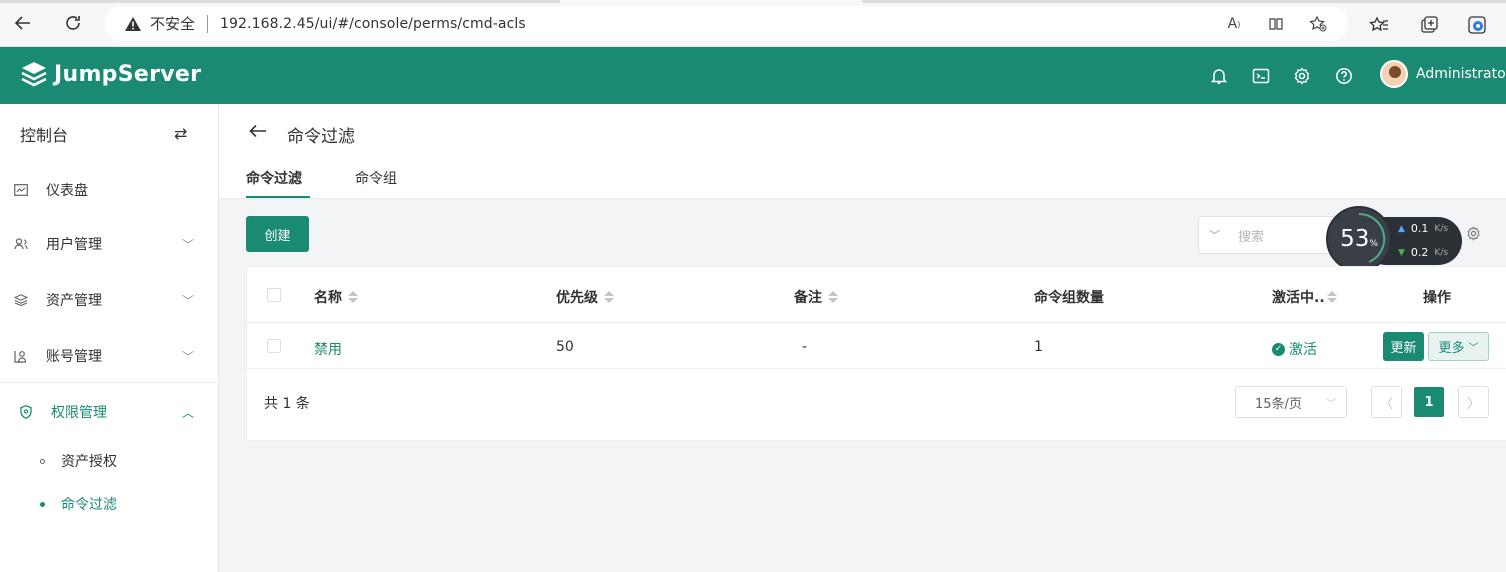 Image resolution: width=1506 pixels, height=572 pixels. I want to click on download-speed: ▼ 0.2 K/s, so click(1423, 252).